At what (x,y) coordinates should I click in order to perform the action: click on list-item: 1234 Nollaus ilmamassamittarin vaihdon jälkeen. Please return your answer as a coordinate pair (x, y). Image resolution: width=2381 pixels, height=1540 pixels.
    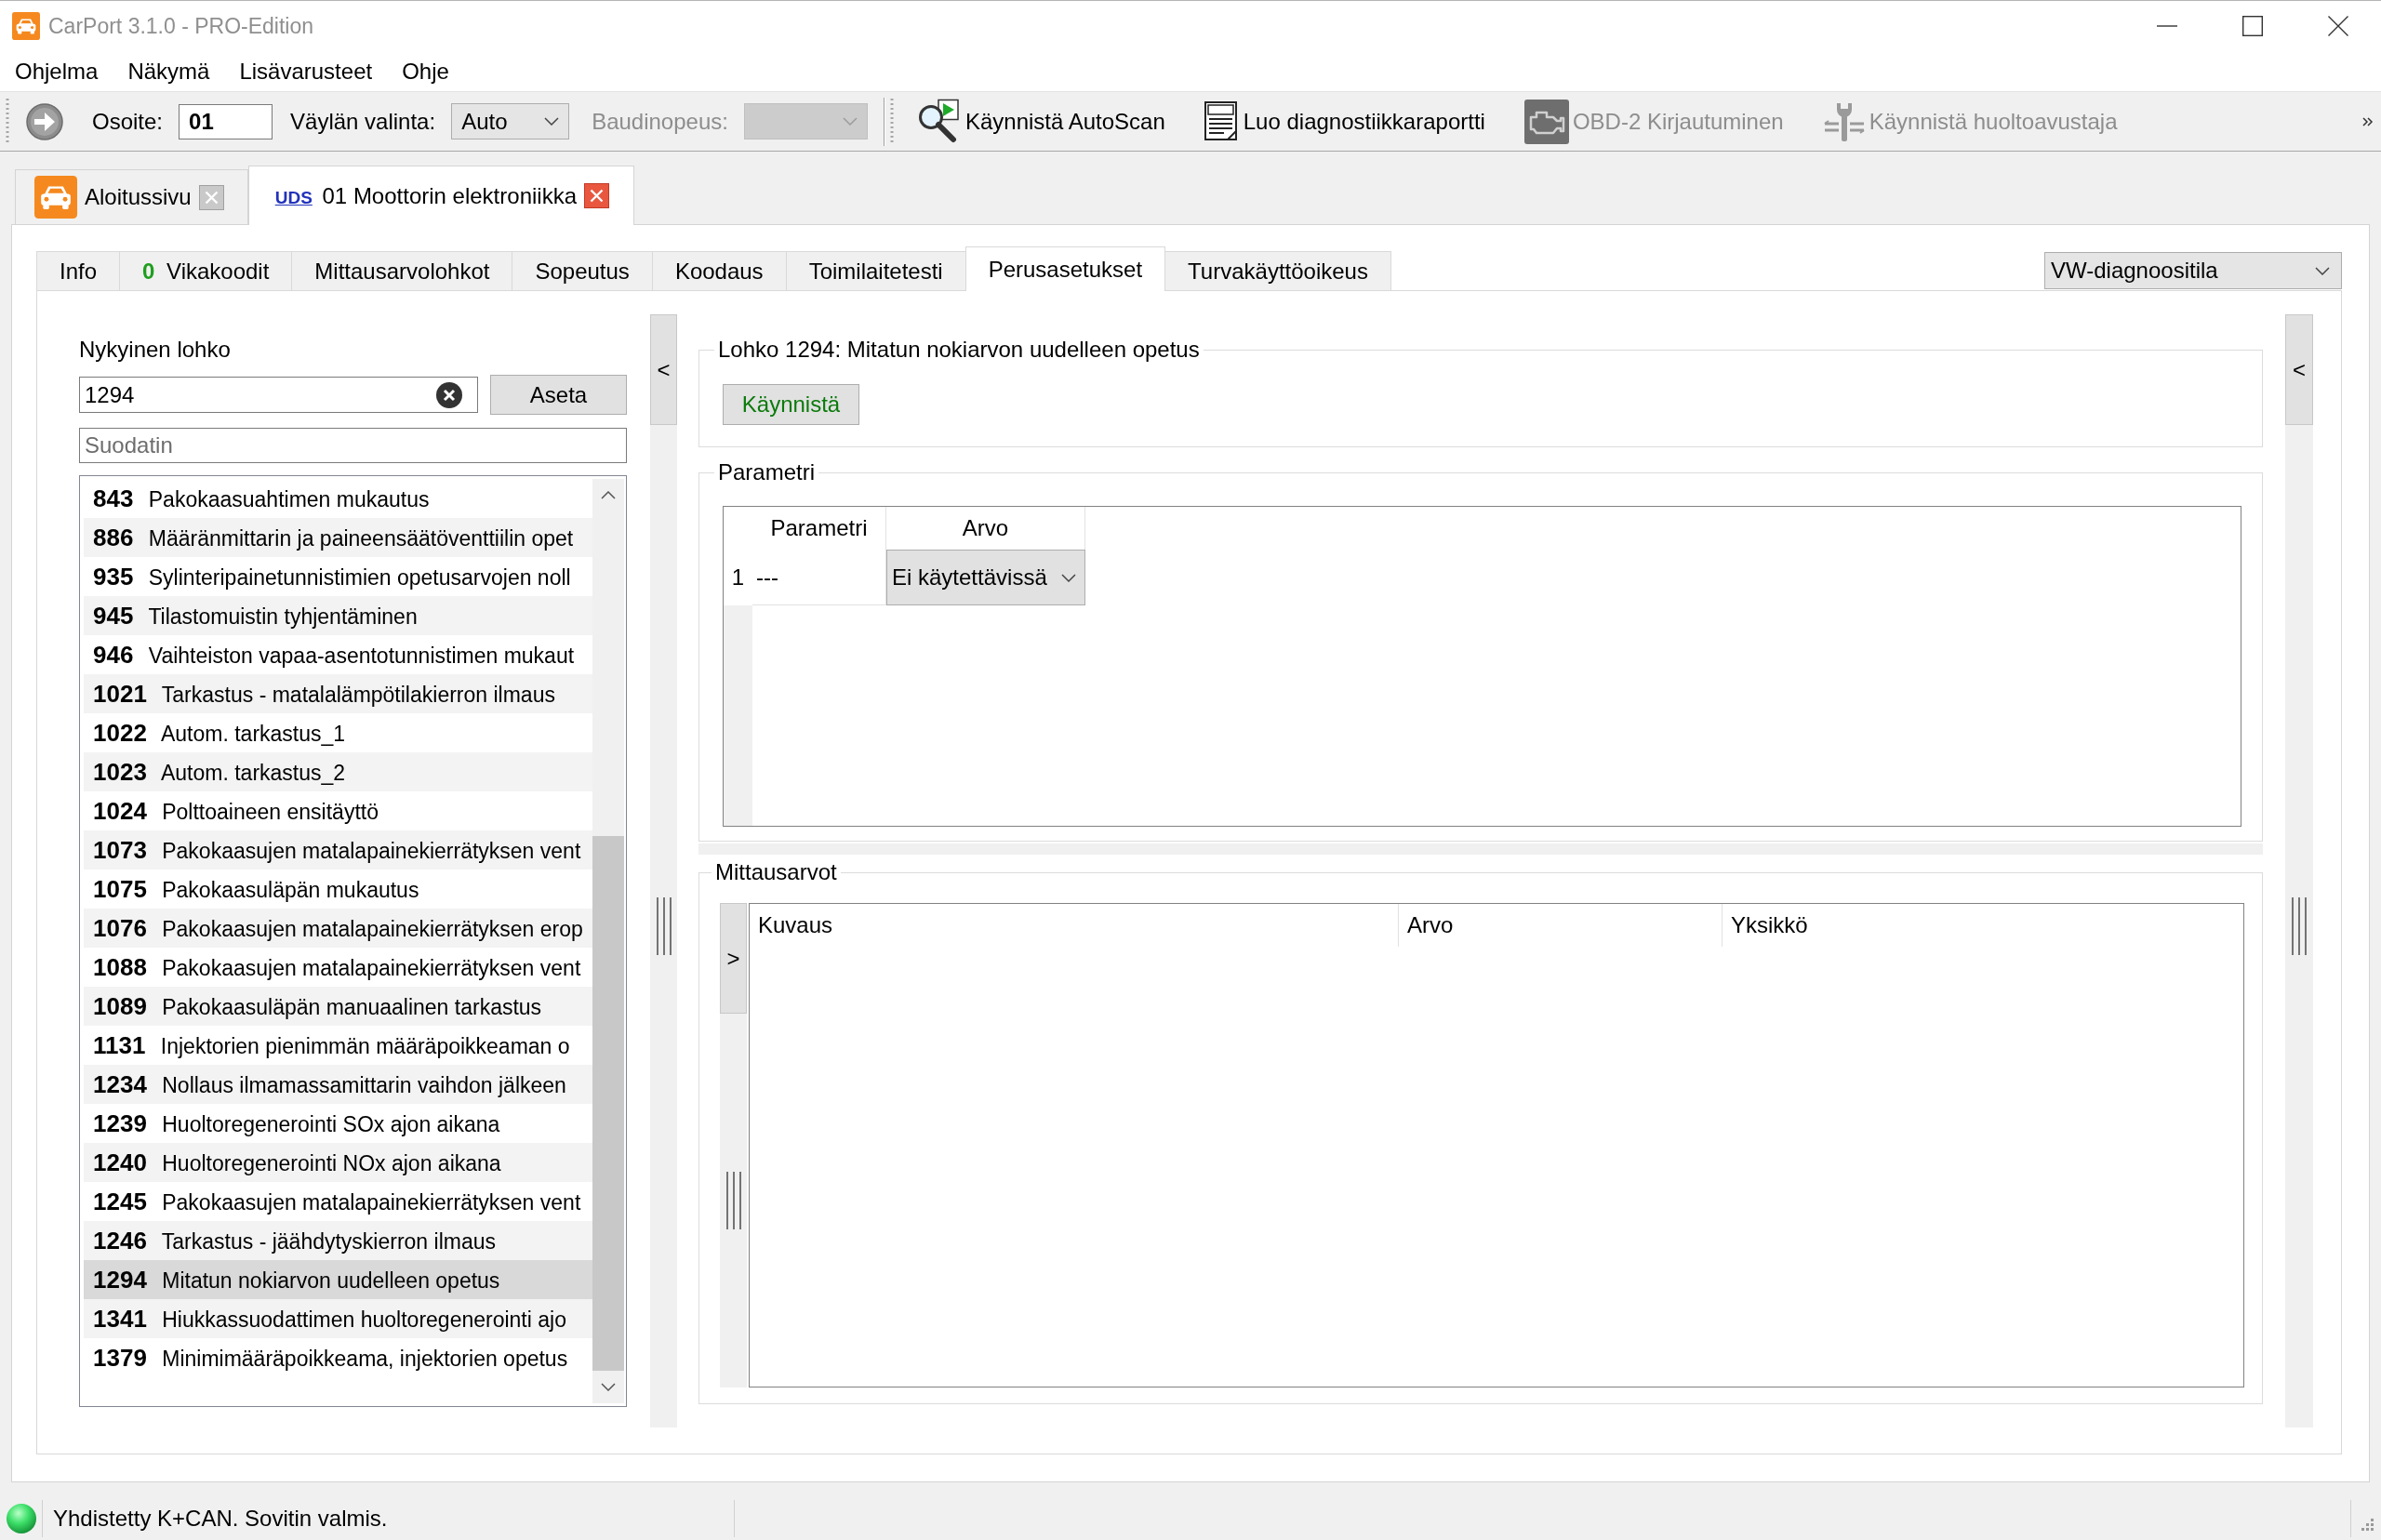
    Looking at the image, I should click on (338, 1084).